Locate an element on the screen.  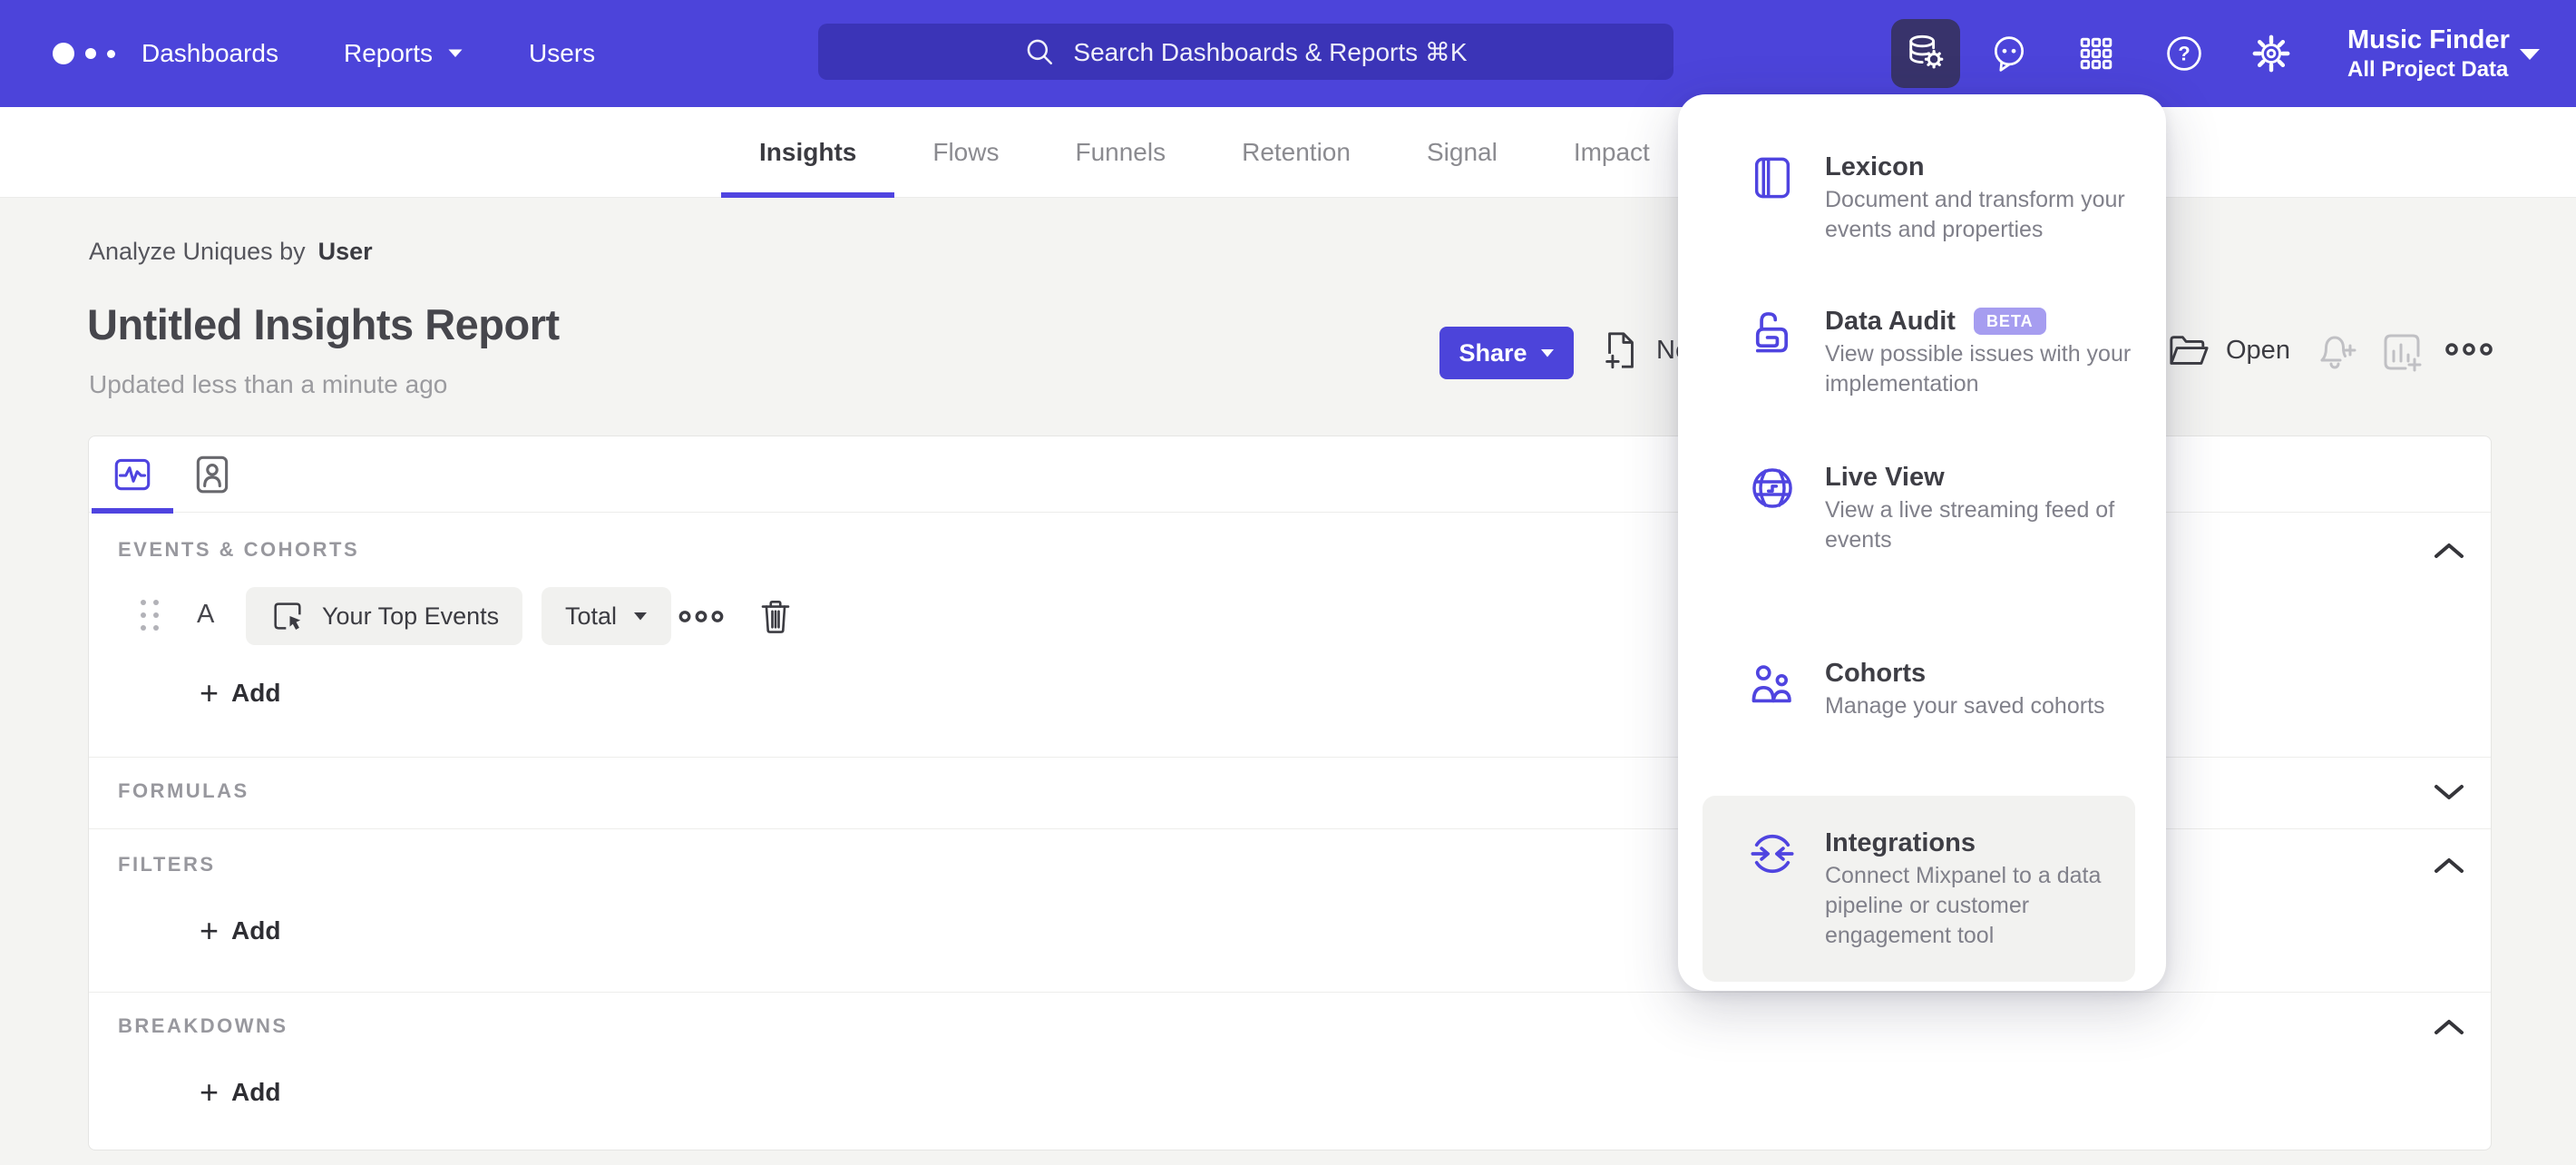
add-breakdown-button: + Add is located at coordinates (240, 1092).